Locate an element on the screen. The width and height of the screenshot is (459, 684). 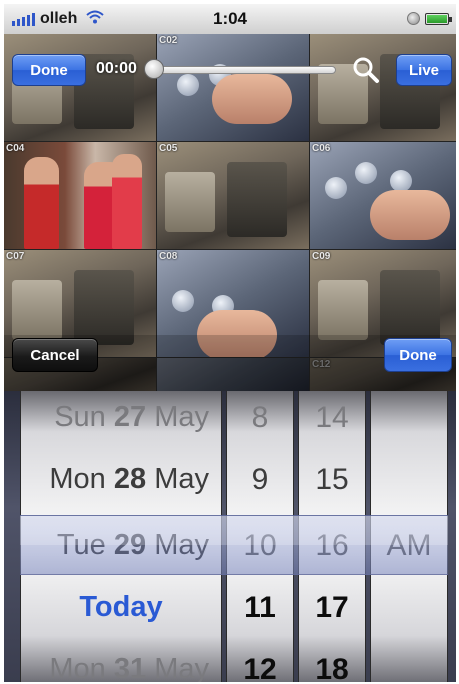
date-row: Sun 27 May is located at coordinates (121, 417).